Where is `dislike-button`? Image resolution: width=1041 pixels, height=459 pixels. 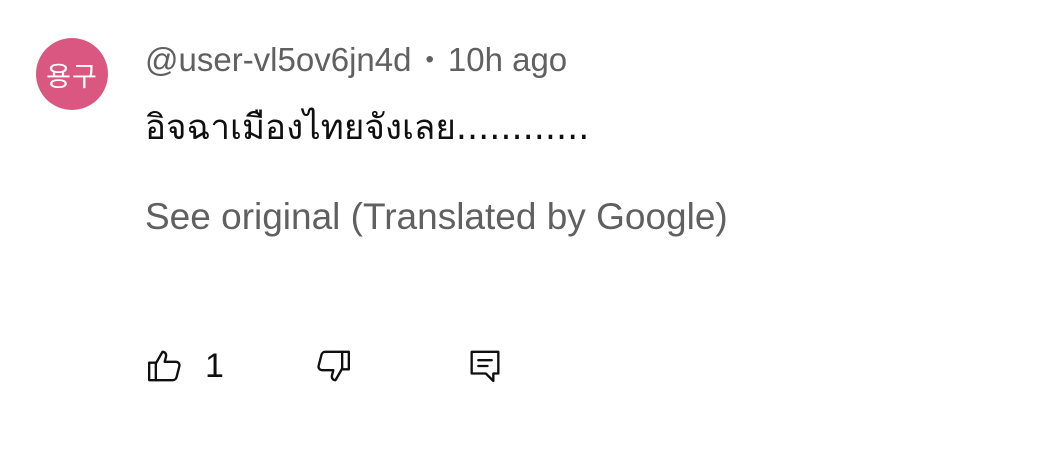
dislike-button is located at coordinates (333, 366).